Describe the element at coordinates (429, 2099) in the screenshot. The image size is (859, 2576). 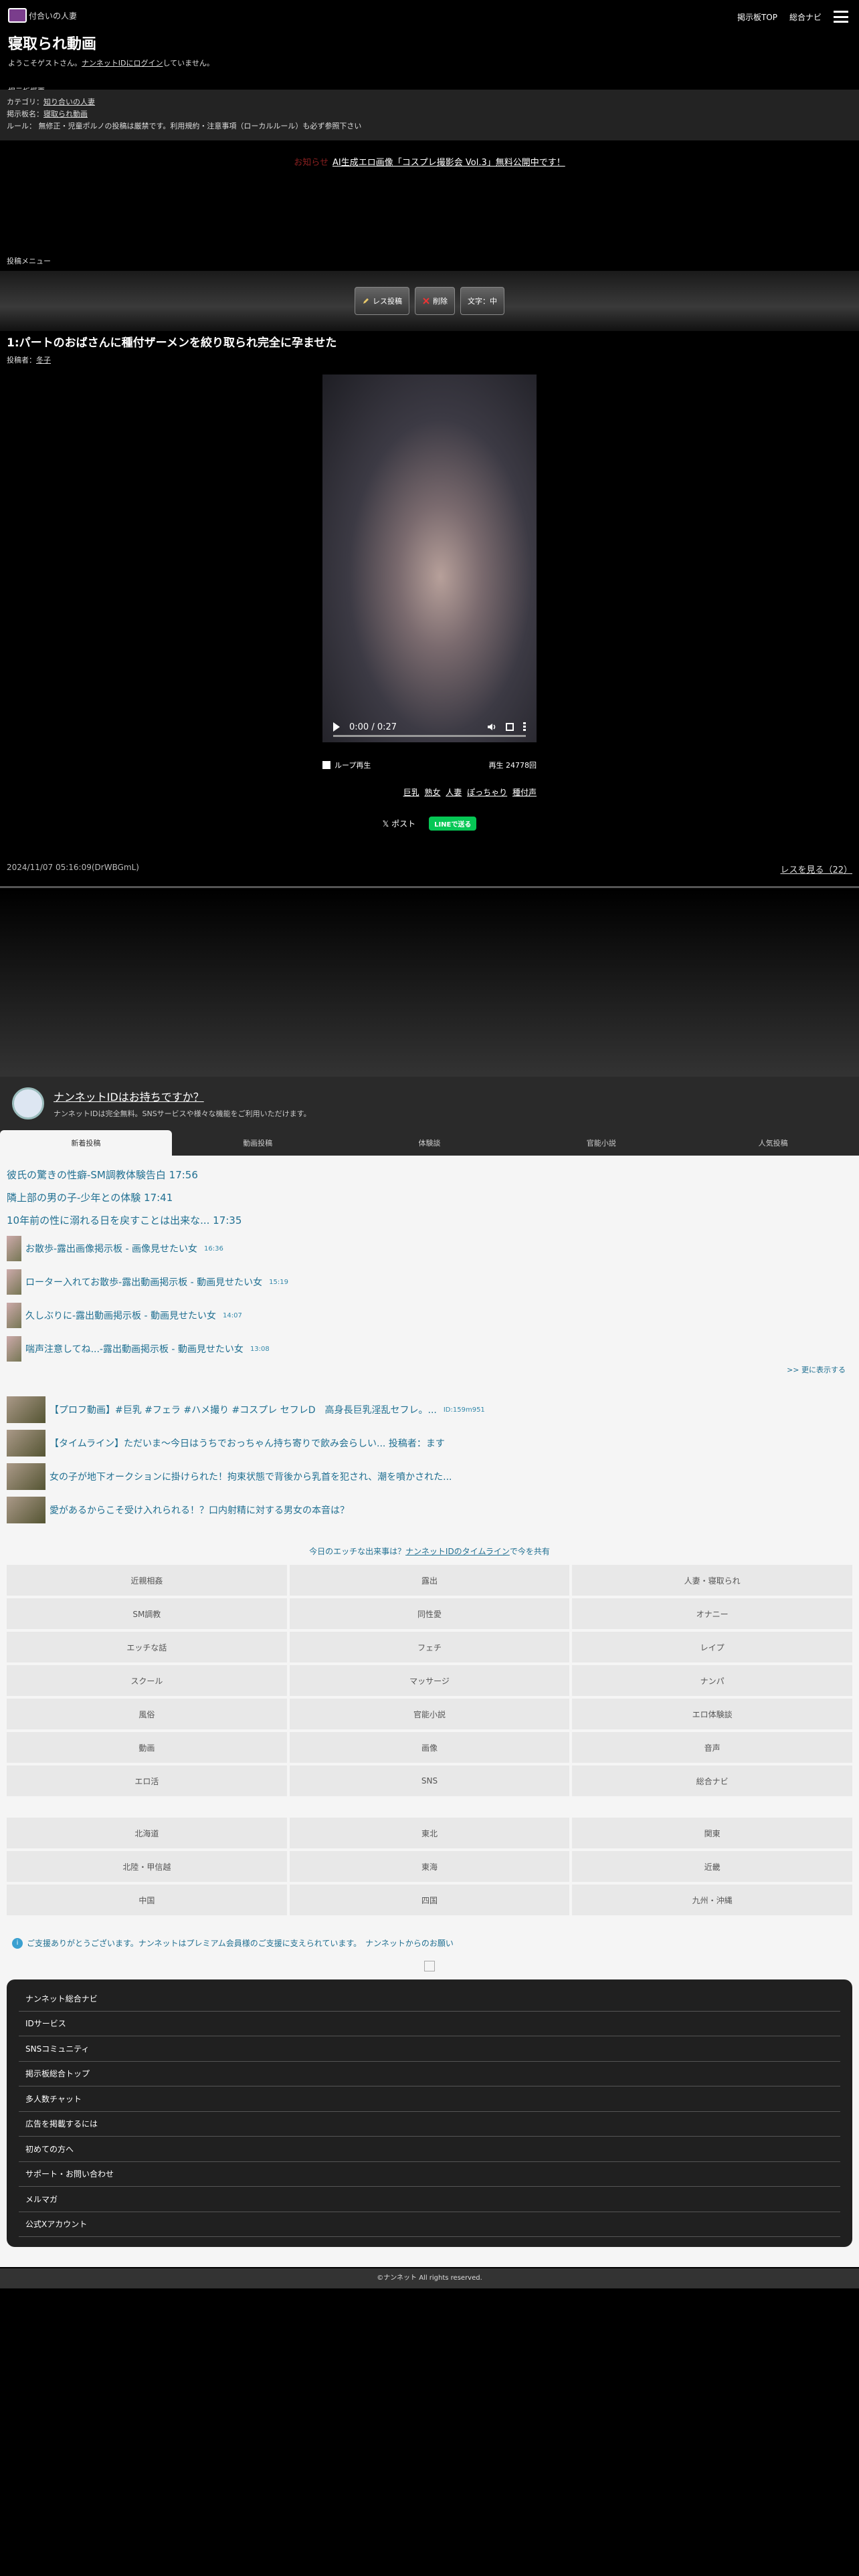
I see `footer-link: 多人数チャット` at that location.